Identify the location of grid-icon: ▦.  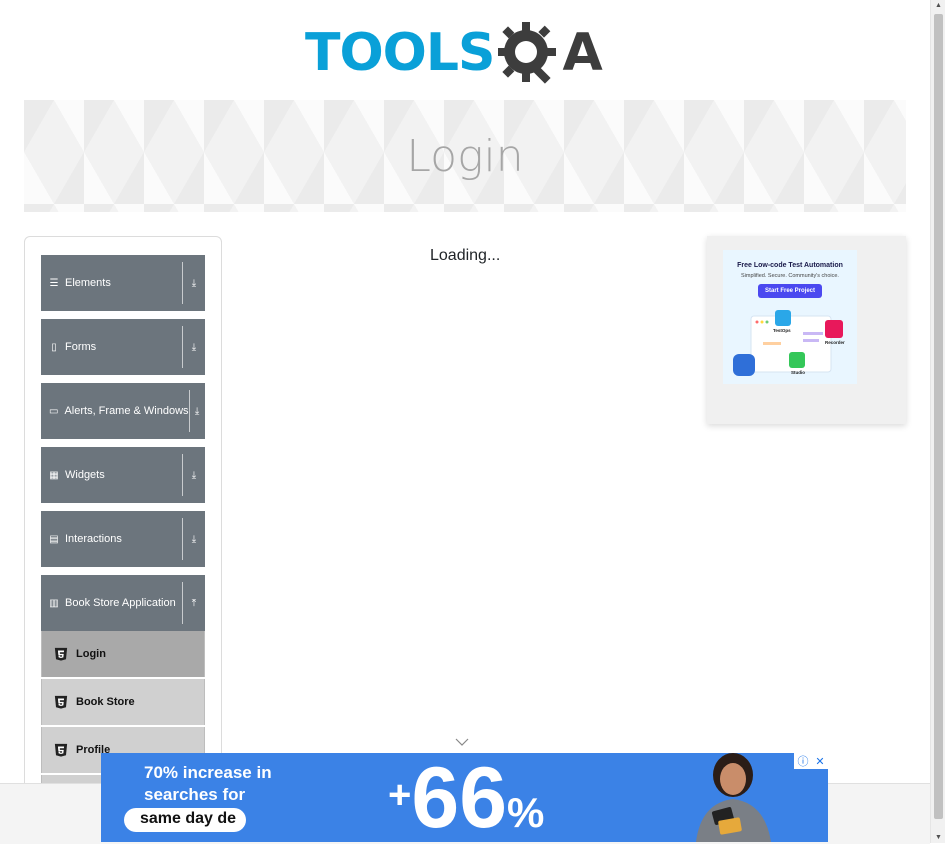
(54, 475).